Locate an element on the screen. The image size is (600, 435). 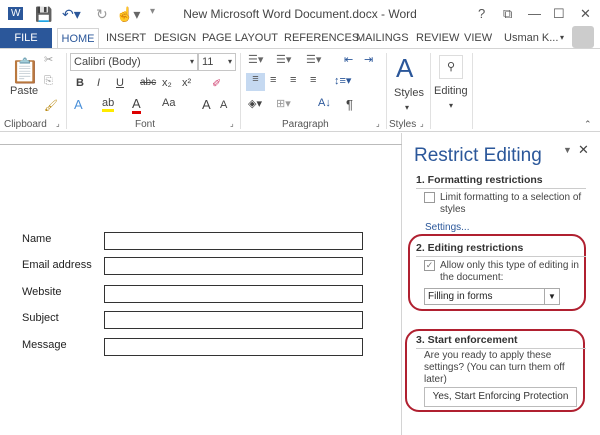
show-formatting-button: ¶ is located at coordinates (349, 104).